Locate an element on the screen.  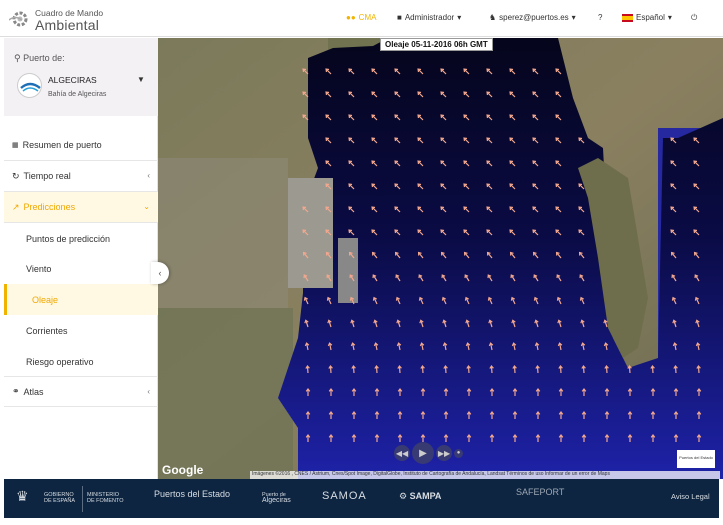
user-icon: ♞ is located at coordinates (493, 17).